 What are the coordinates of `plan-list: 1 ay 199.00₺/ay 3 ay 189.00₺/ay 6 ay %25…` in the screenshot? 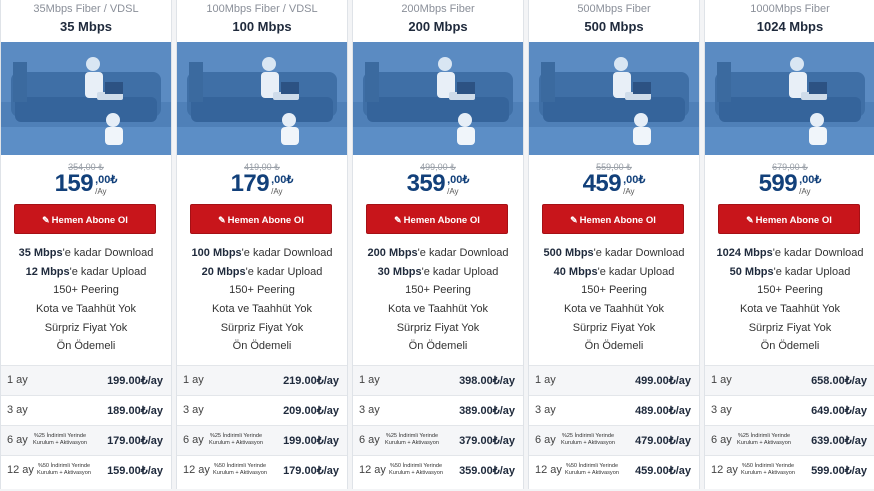 It's located at (86, 425).